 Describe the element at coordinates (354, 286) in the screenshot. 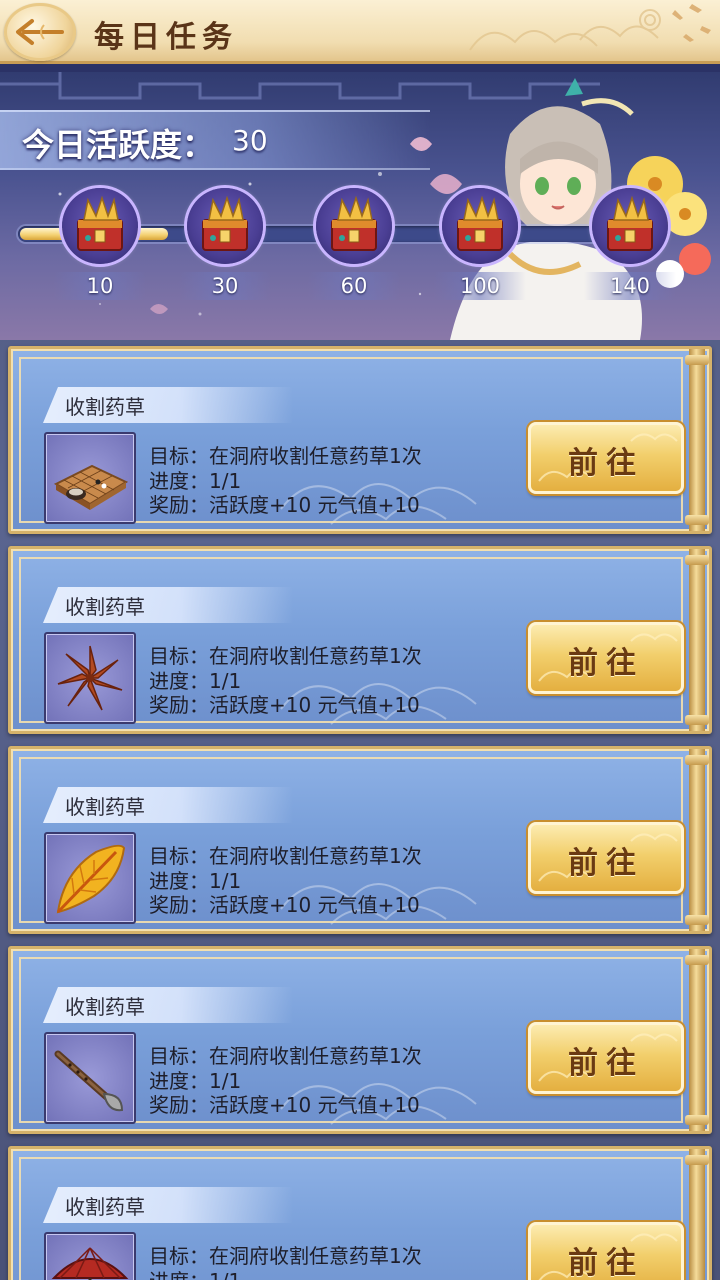

I see `milestone-value: 60` at that location.